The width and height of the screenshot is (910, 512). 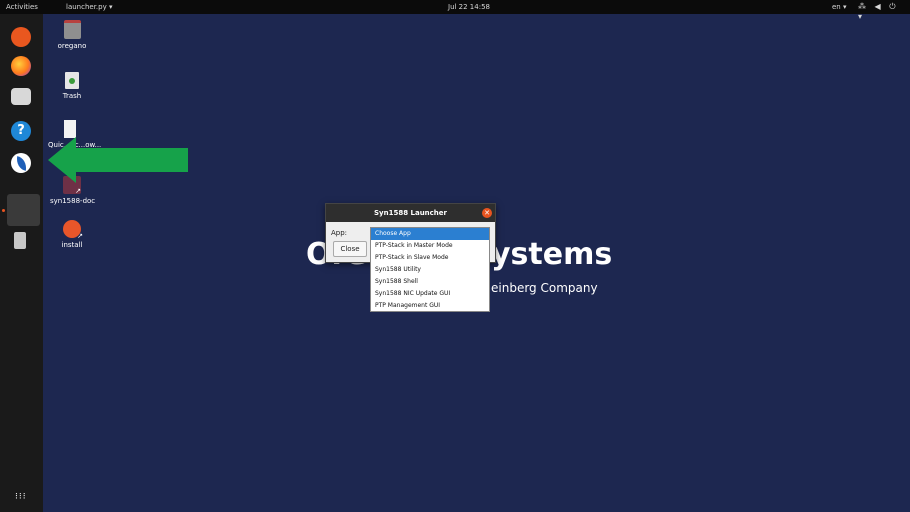 What do you see at coordinates (430, 234) in the screenshot?
I see `dropdown-option-choose-app: Choose App` at bounding box center [430, 234].